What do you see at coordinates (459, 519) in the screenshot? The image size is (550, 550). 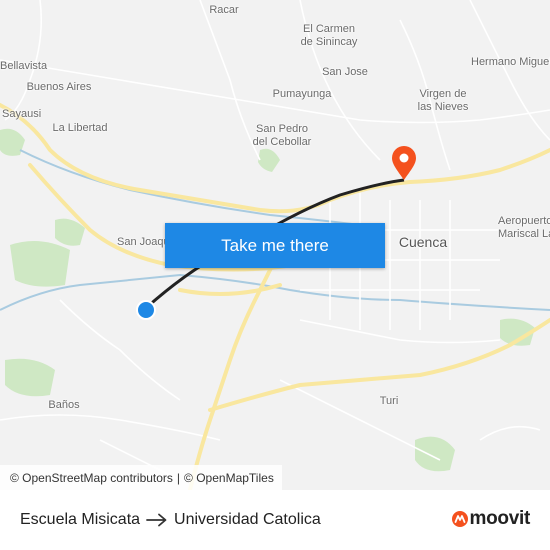 I see `moovit-logo-icon` at bounding box center [459, 519].